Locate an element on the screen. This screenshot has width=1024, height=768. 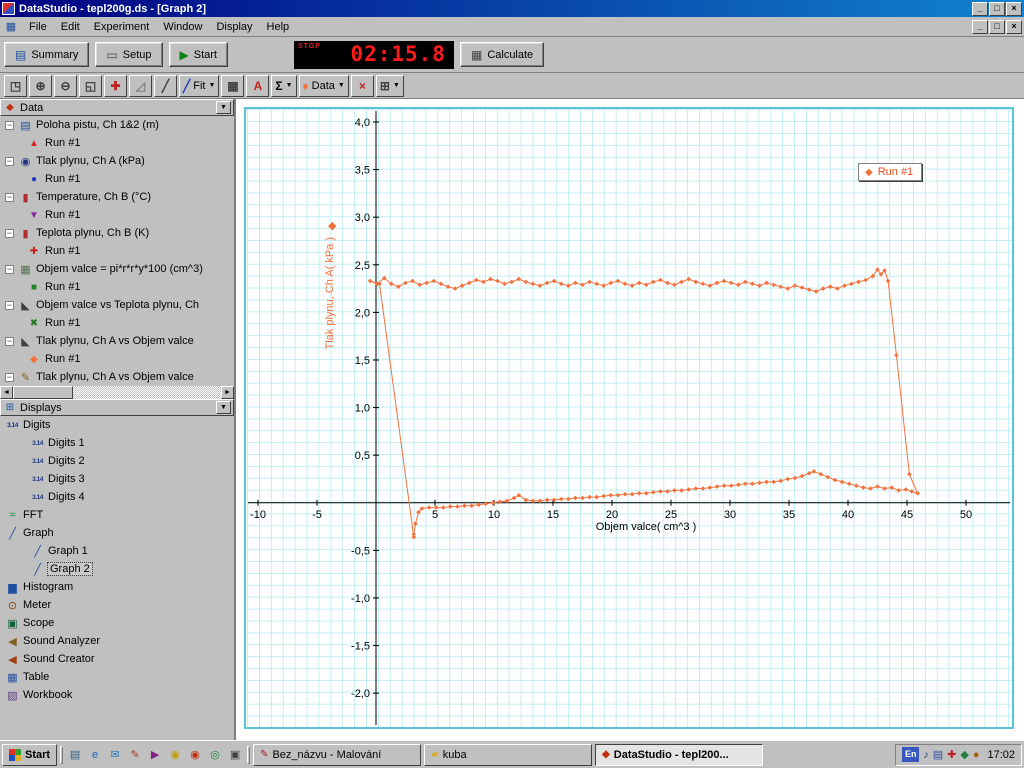
display-item: ╱ Graph 2 is located at coordinates (117, 569).